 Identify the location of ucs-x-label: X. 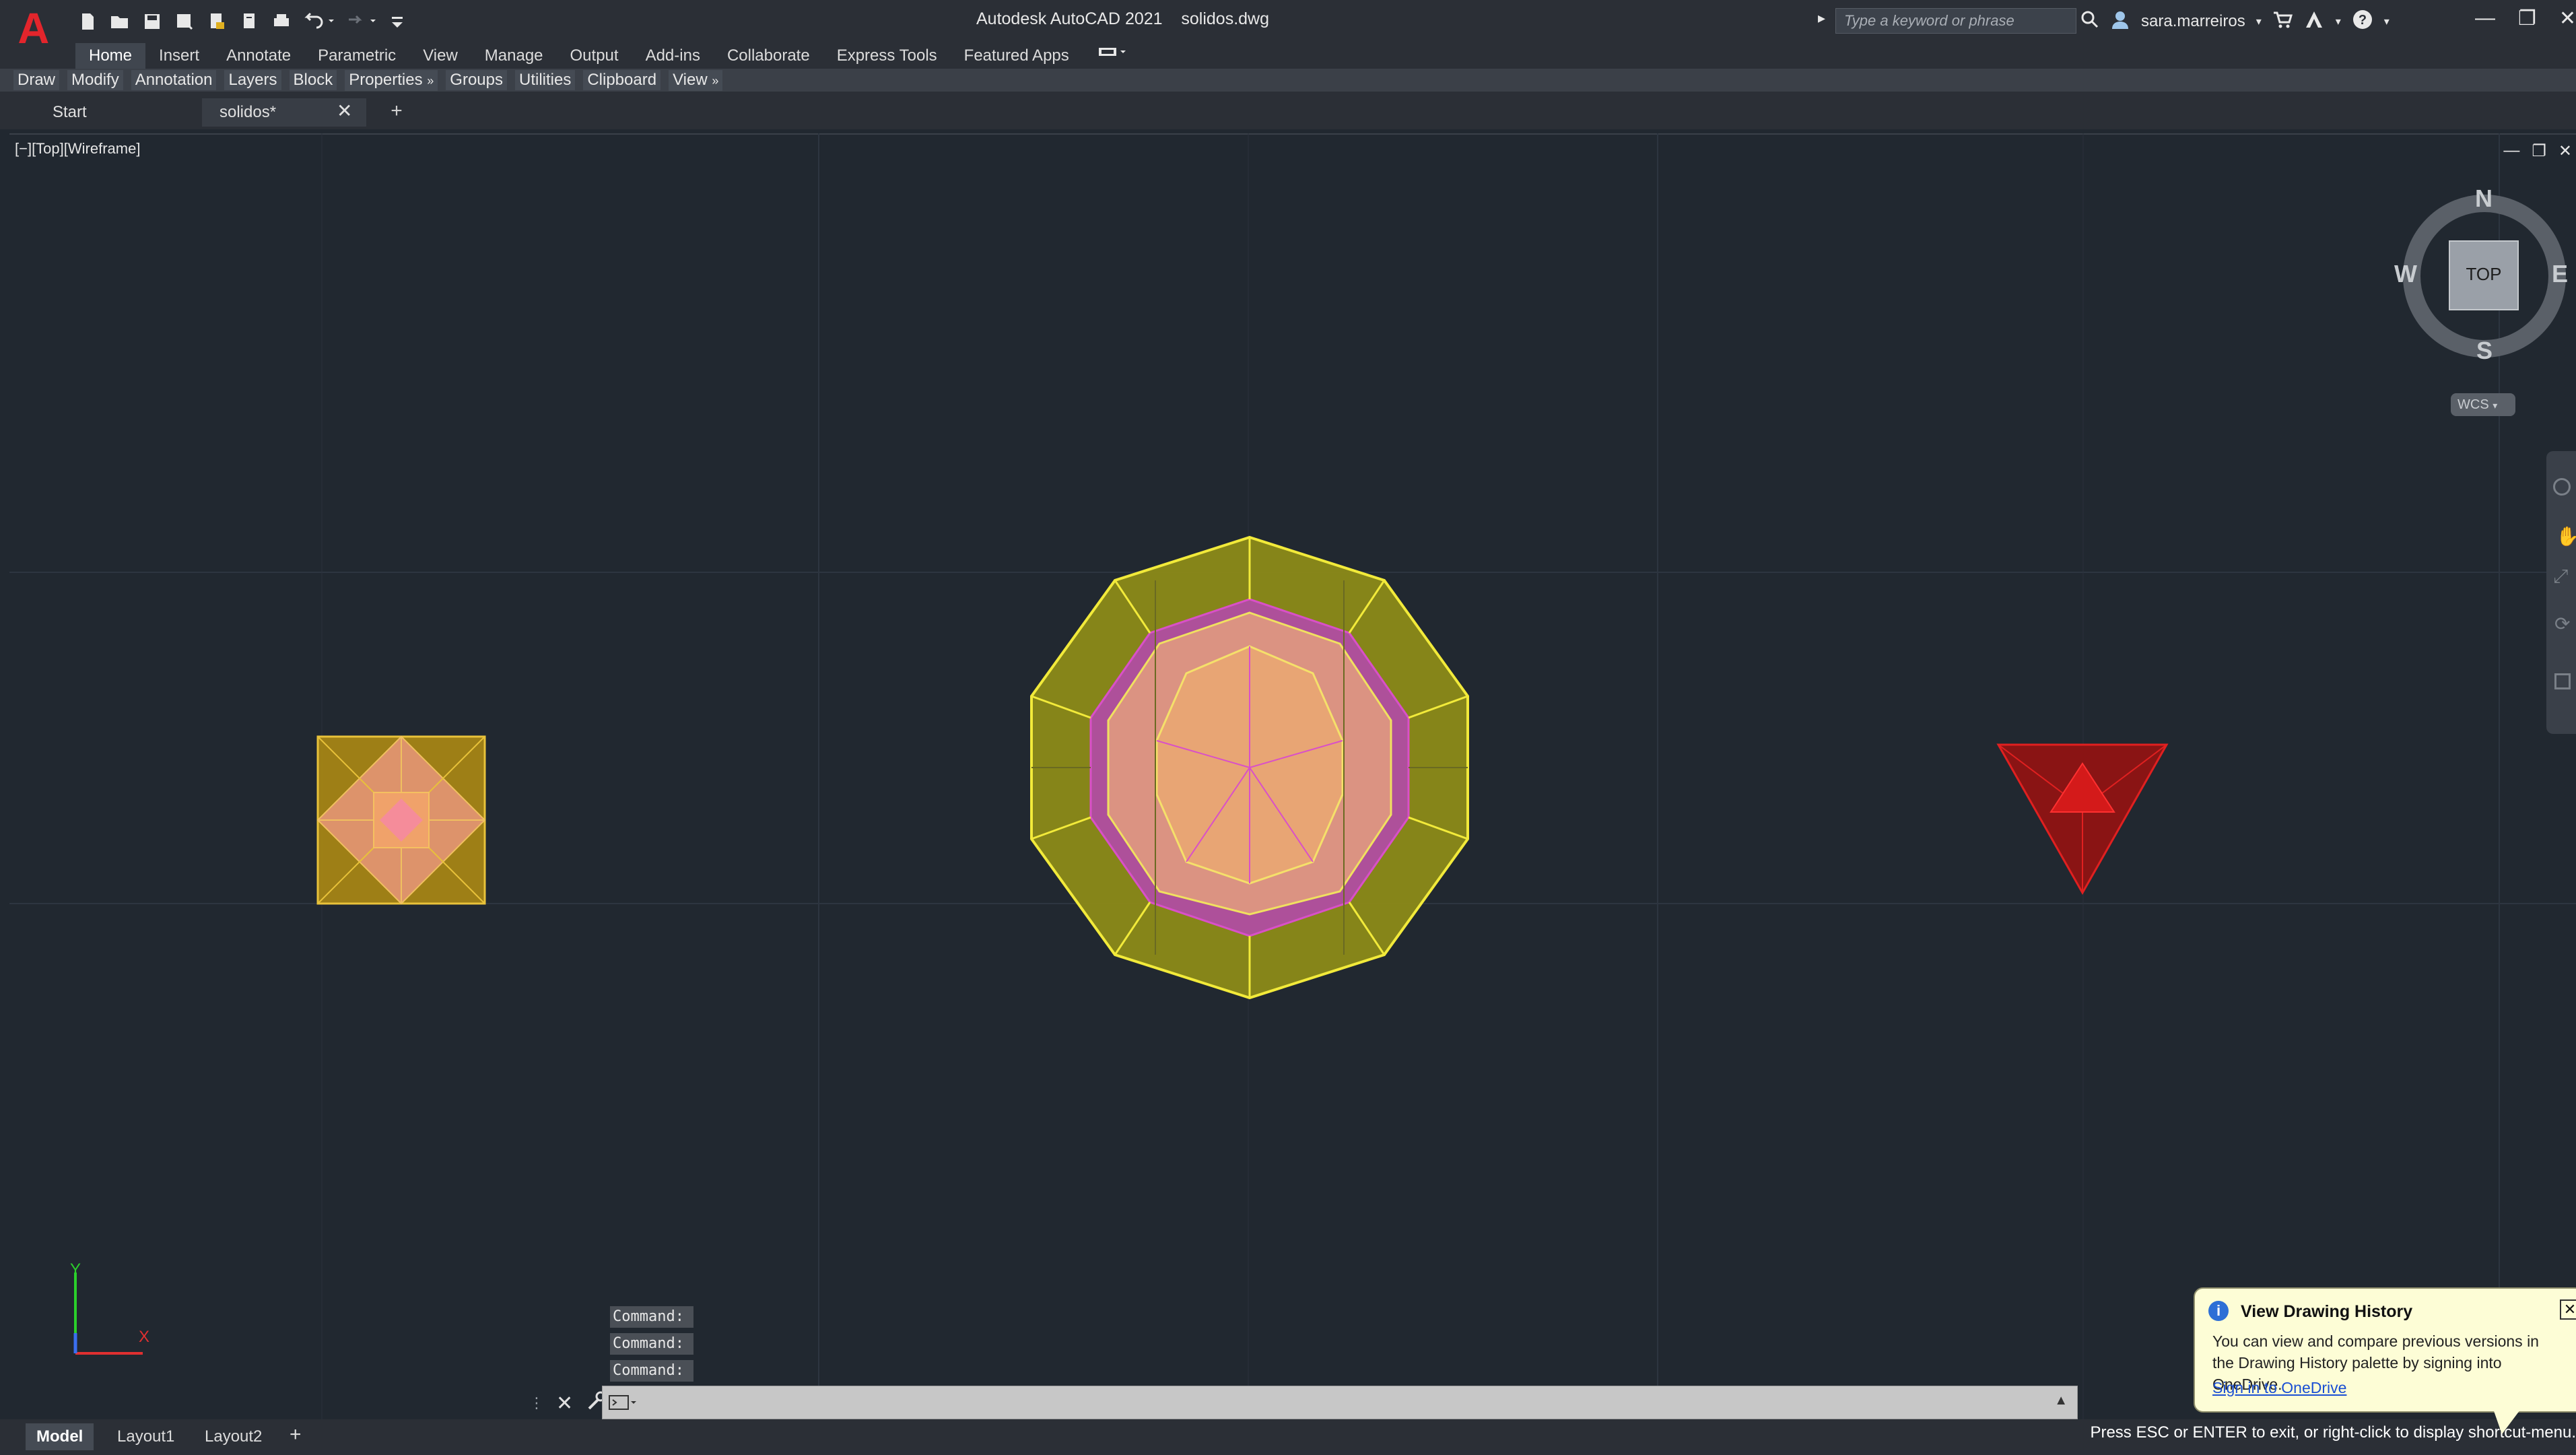
(144, 1337).